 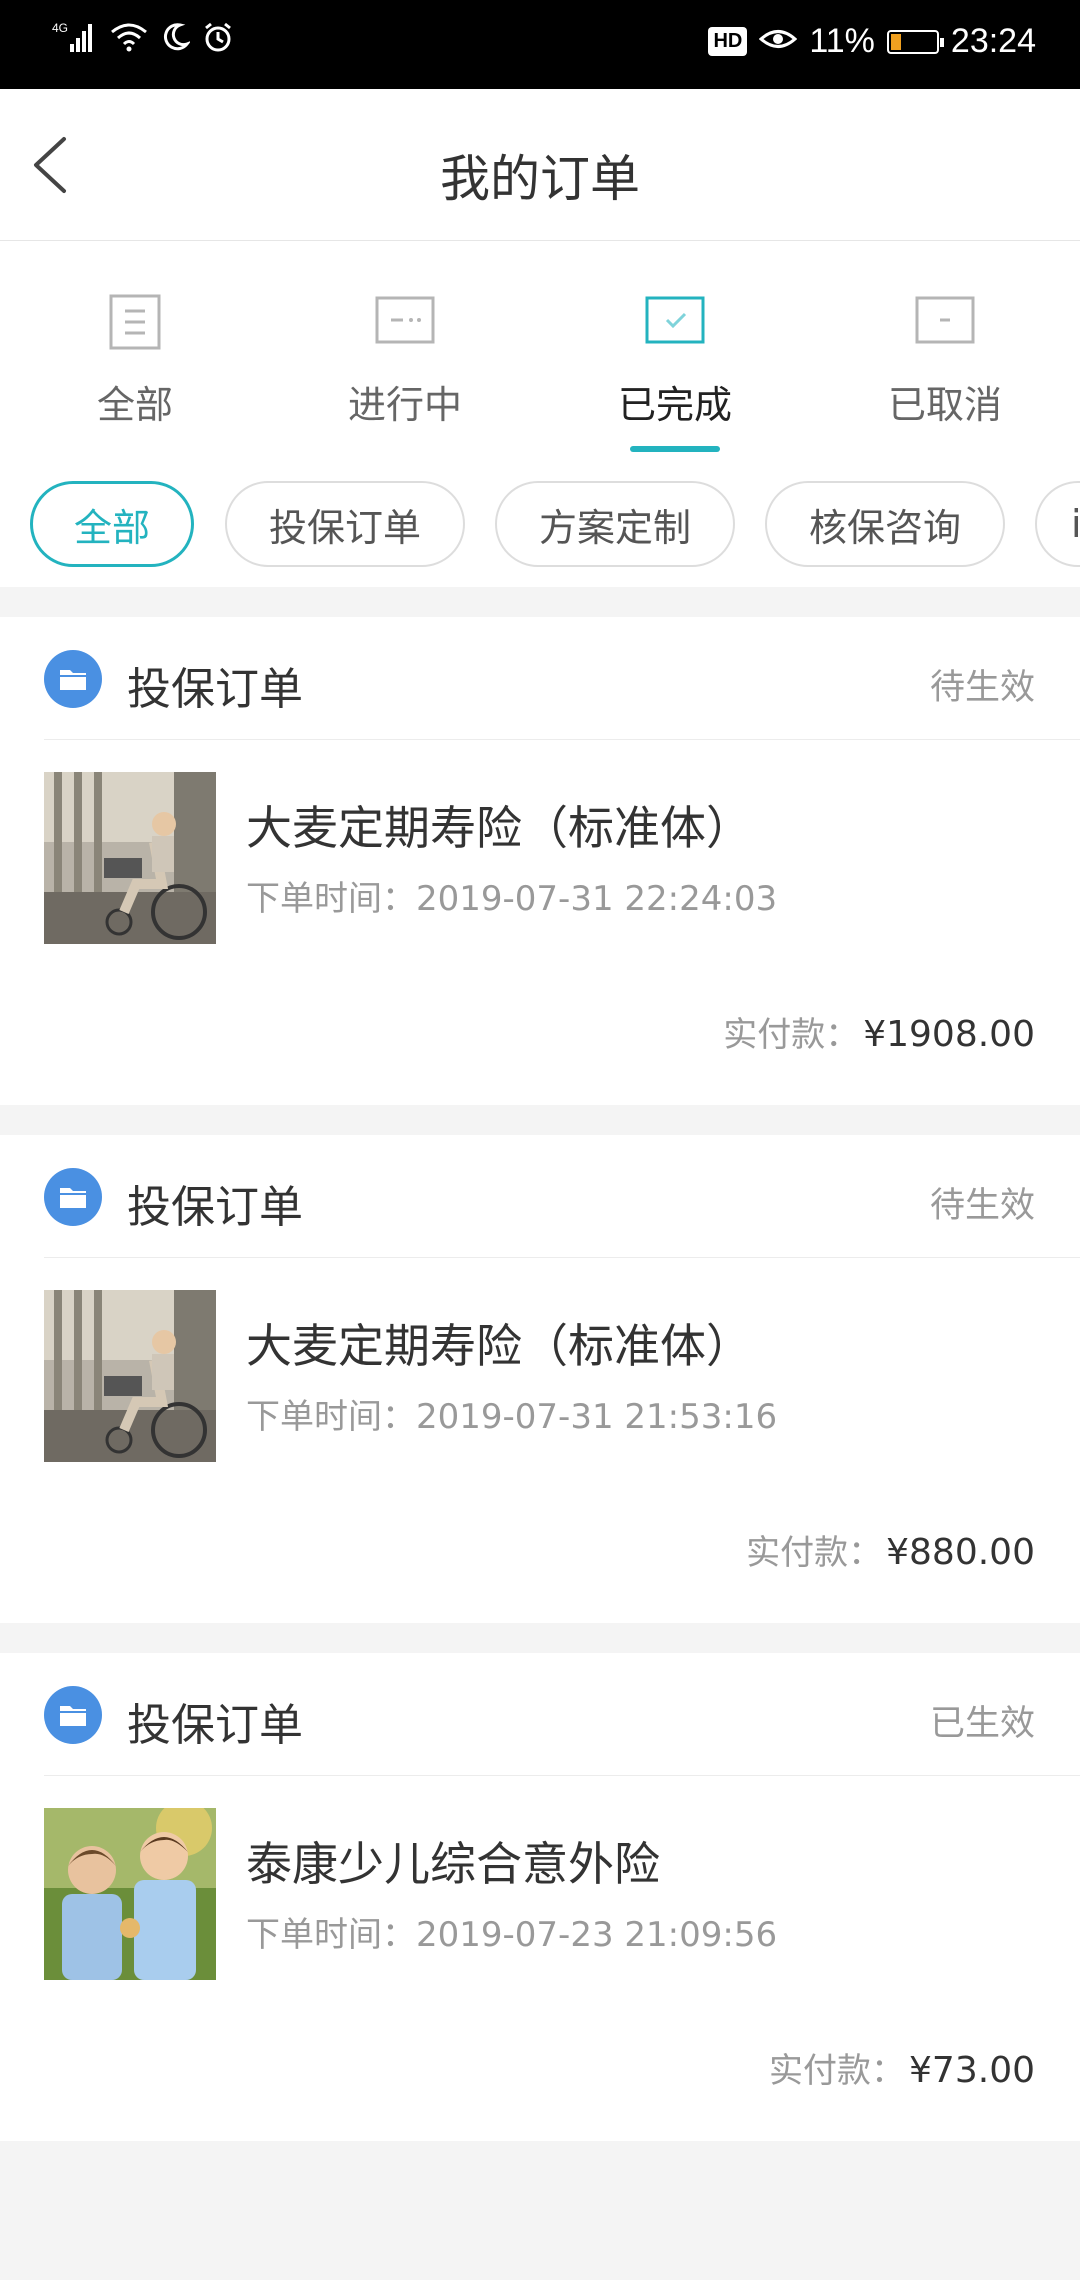 What do you see at coordinates (345, 524) in the screenshot?
I see `chip-insurance-order: 投保订单` at bounding box center [345, 524].